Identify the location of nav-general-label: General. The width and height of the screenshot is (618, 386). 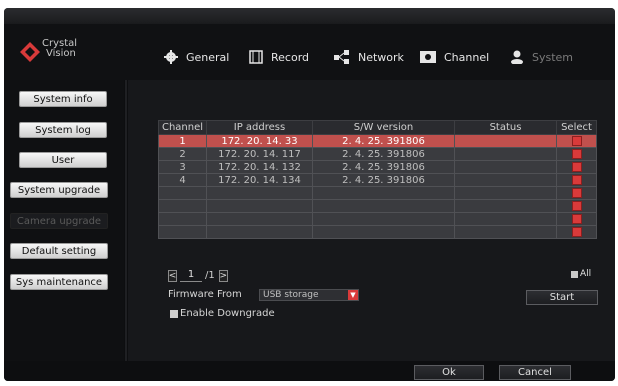
(208, 57).